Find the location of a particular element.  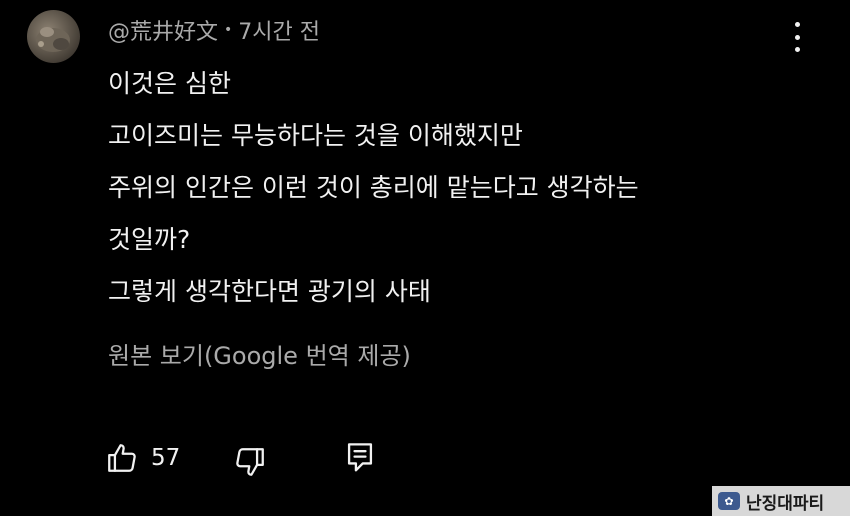

comment-line: 주위의 인간은 이런 것이 총리에 맡는다고 생각하는 is located at coordinates (373, 187).